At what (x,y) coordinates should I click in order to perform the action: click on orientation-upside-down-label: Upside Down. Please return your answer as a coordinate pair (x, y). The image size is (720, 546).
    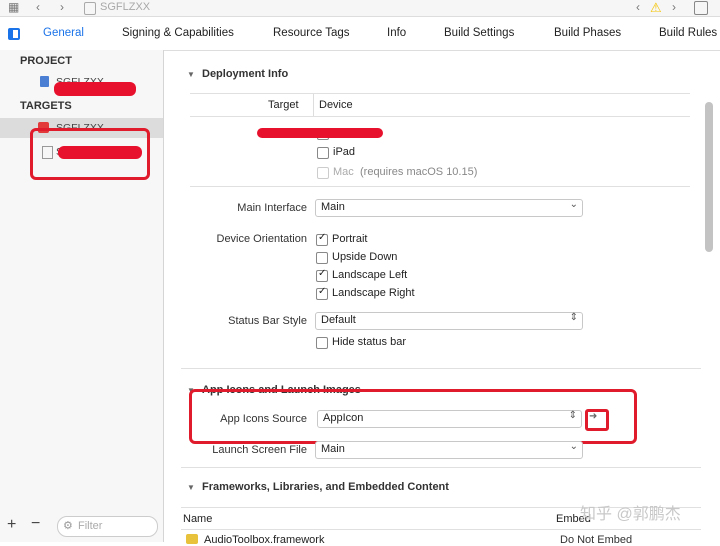
    Looking at the image, I should click on (365, 257).